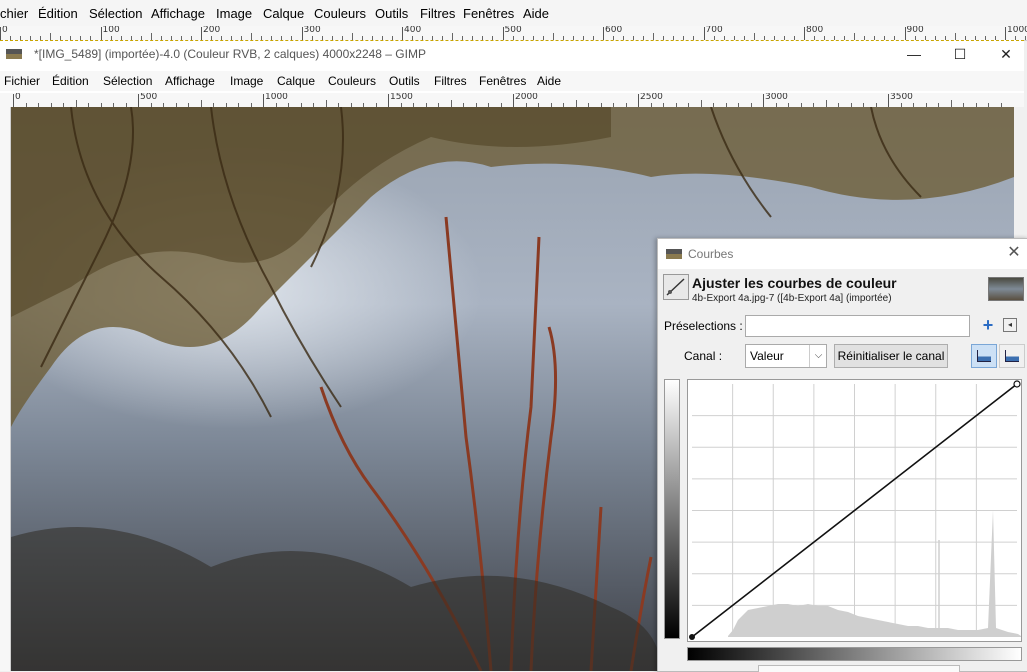 Image resolution: width=1027 pixels, height=672 pixels. I want to click on back-menu-fichier: chier, so click(14, 13).